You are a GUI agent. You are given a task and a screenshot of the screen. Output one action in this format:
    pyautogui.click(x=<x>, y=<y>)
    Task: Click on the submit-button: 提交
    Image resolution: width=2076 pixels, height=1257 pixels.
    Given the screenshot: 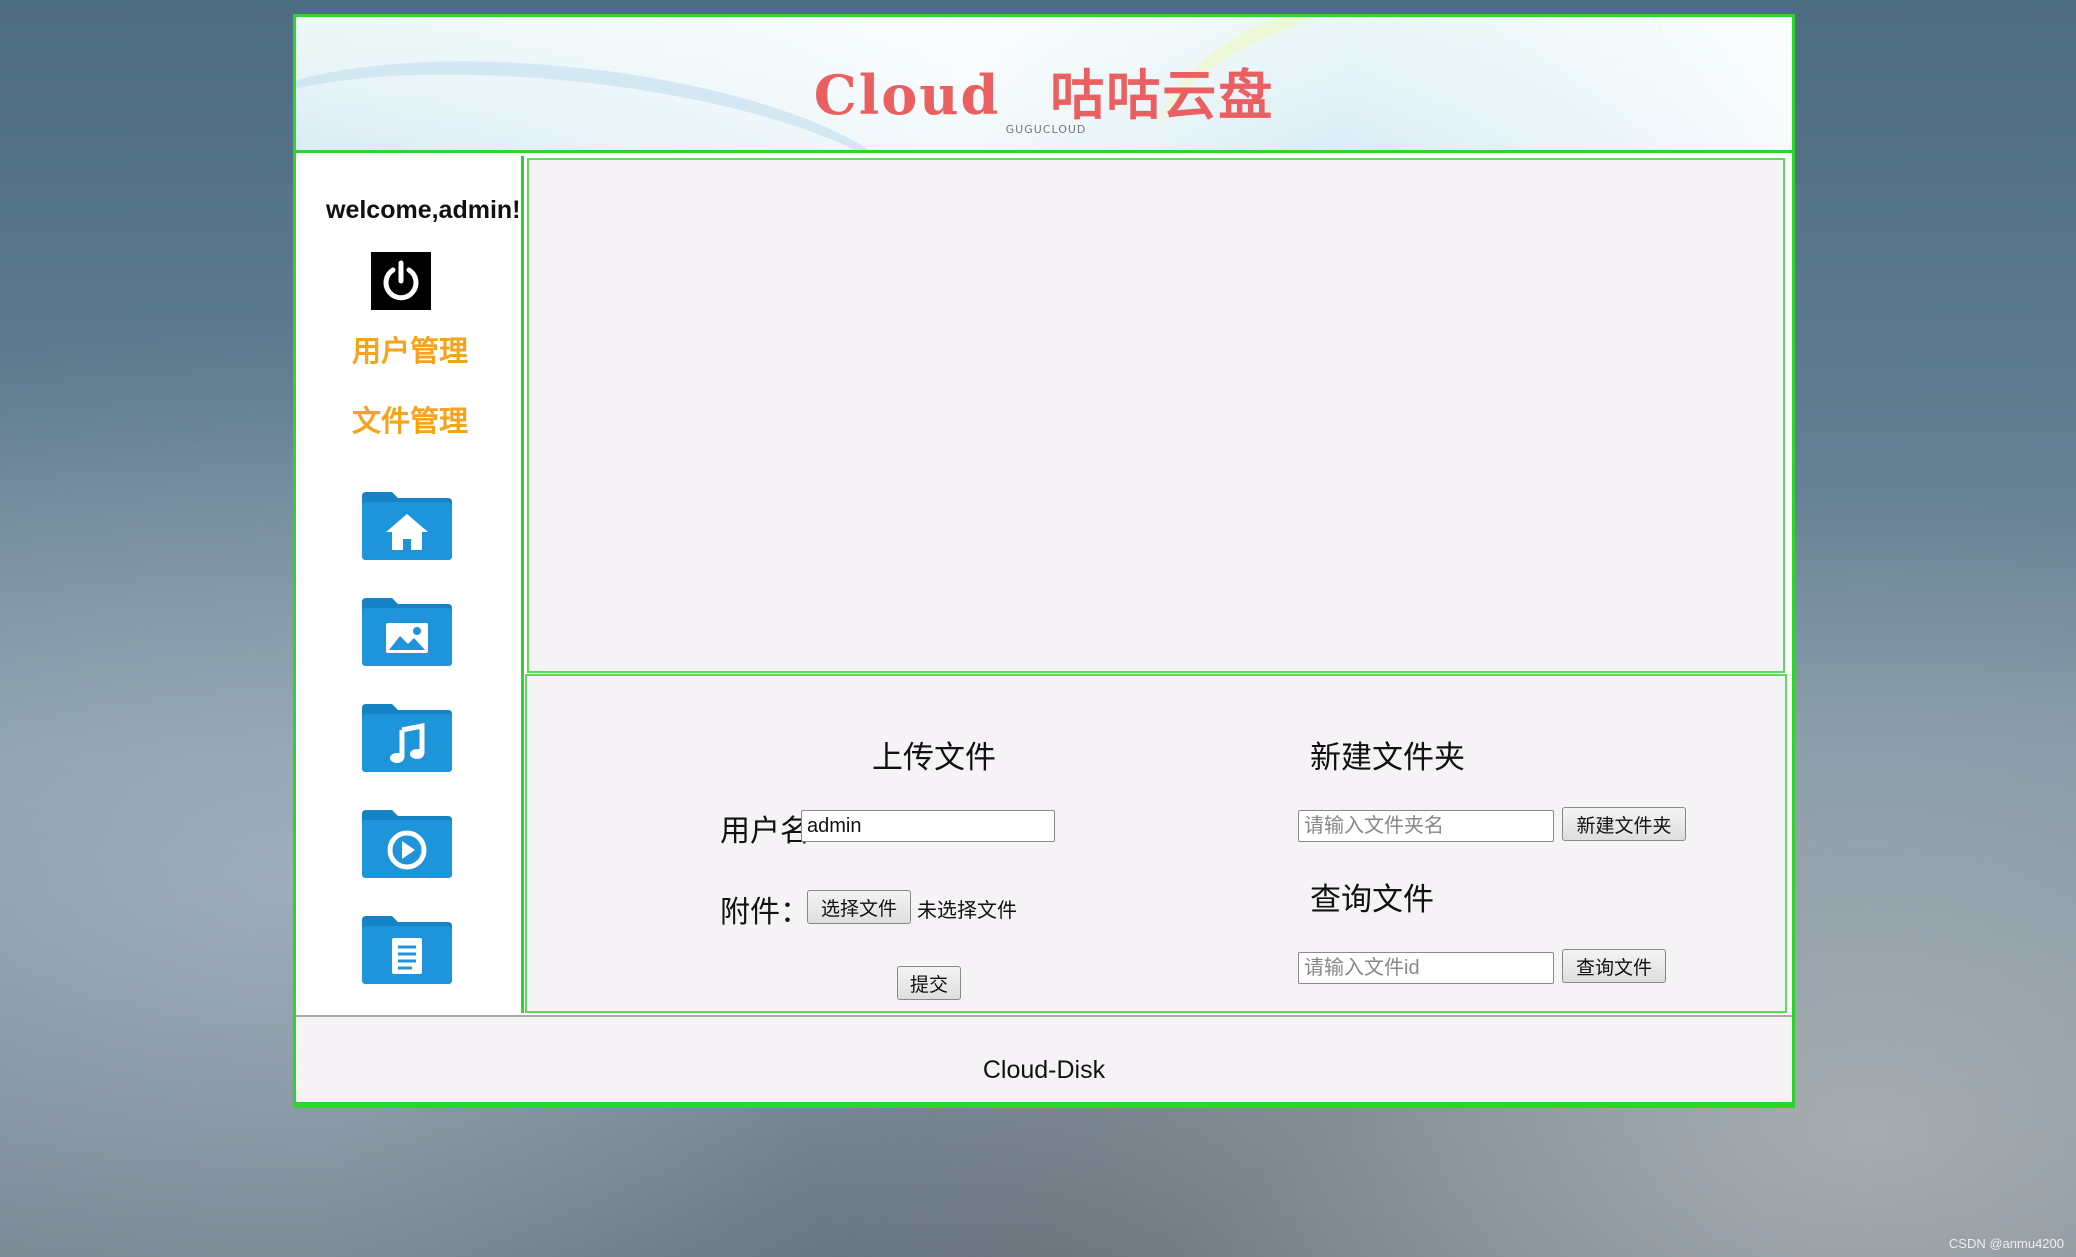 What is the action you would take?
    pyautogui.click(x=929, y=983)
    